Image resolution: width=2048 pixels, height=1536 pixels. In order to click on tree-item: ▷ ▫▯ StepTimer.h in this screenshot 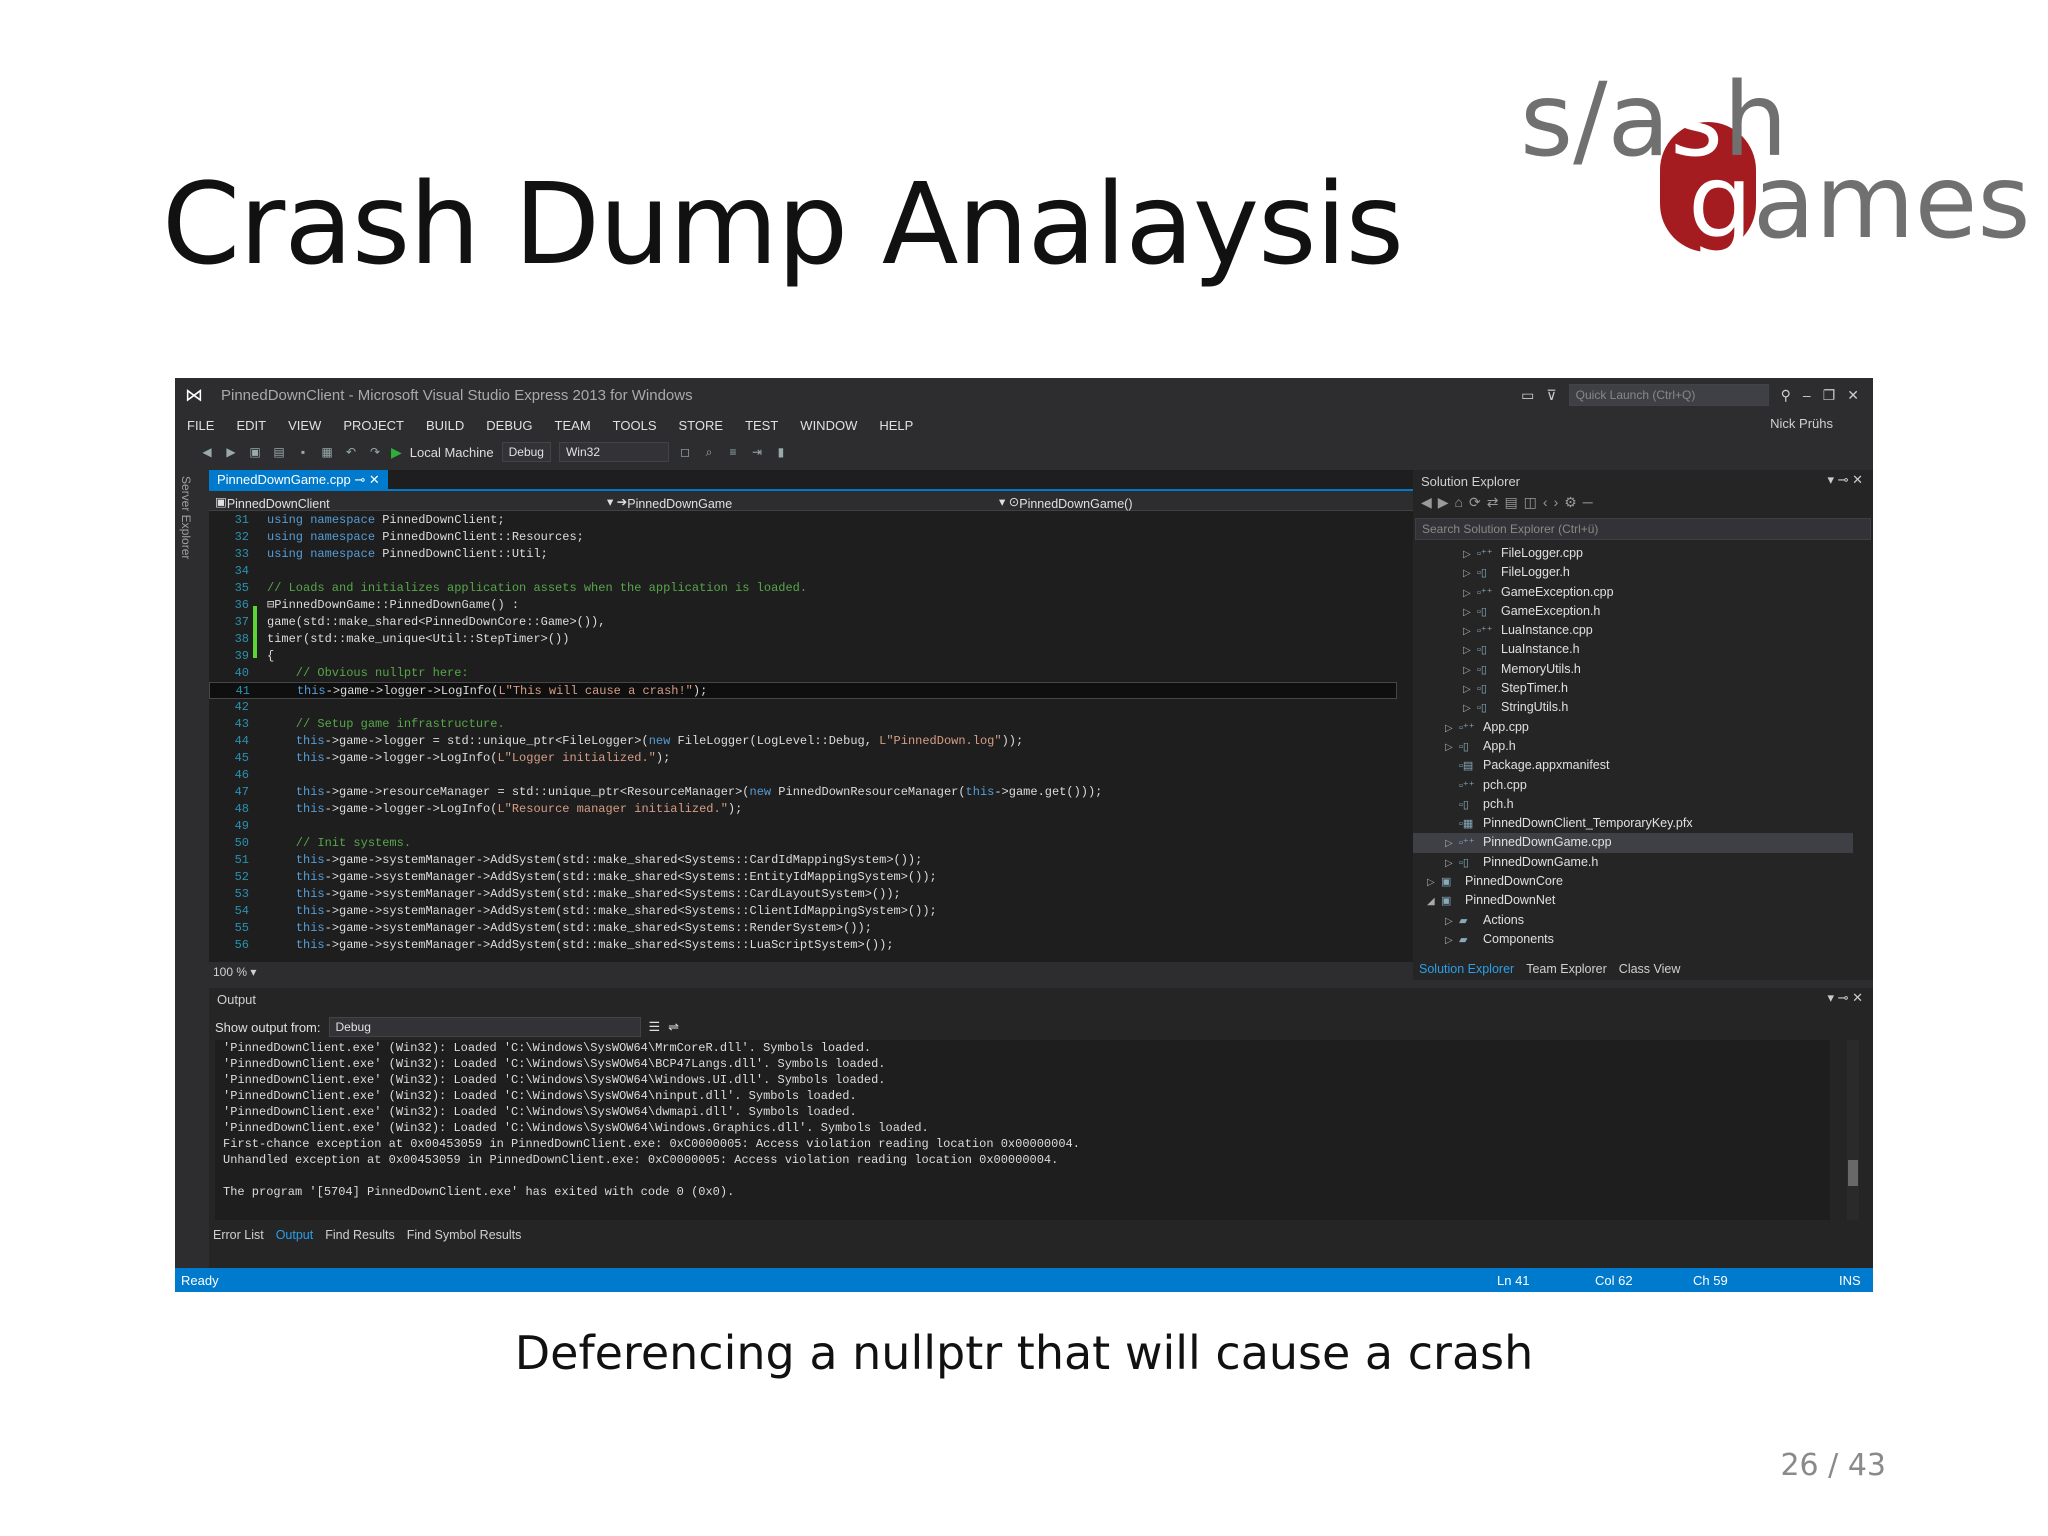, I will do `click(1633, 688)`.